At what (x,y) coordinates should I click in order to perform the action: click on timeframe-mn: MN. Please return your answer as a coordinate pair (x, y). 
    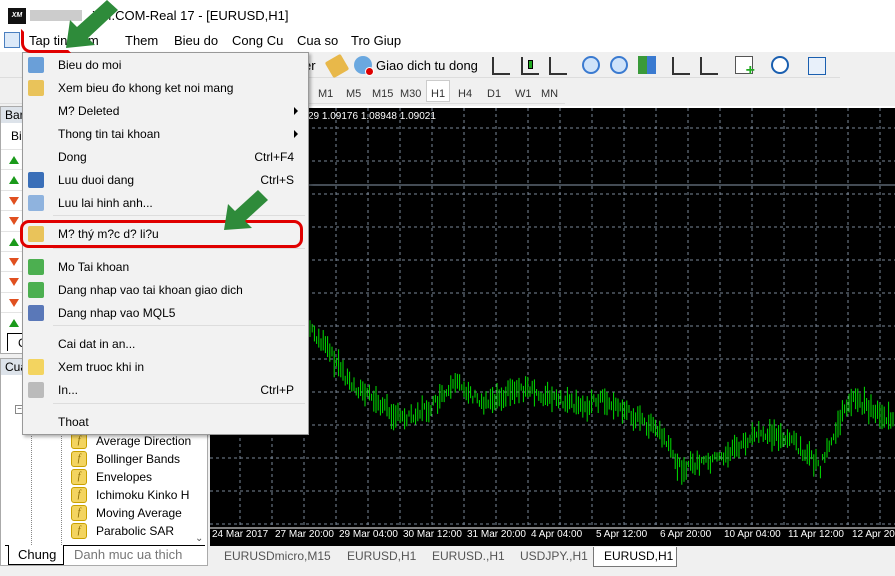
    Looking at the image, I should click on (549, 94).